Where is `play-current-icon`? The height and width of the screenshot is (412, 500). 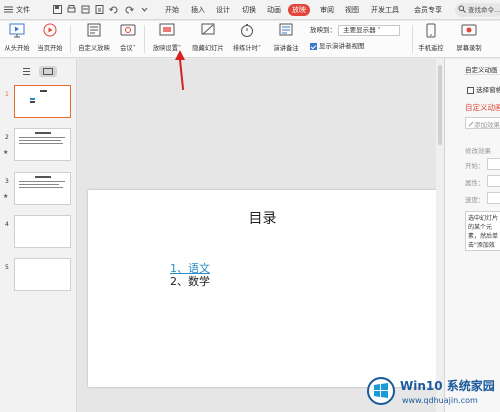 play-current-icon is located at coordinates (50, 30).